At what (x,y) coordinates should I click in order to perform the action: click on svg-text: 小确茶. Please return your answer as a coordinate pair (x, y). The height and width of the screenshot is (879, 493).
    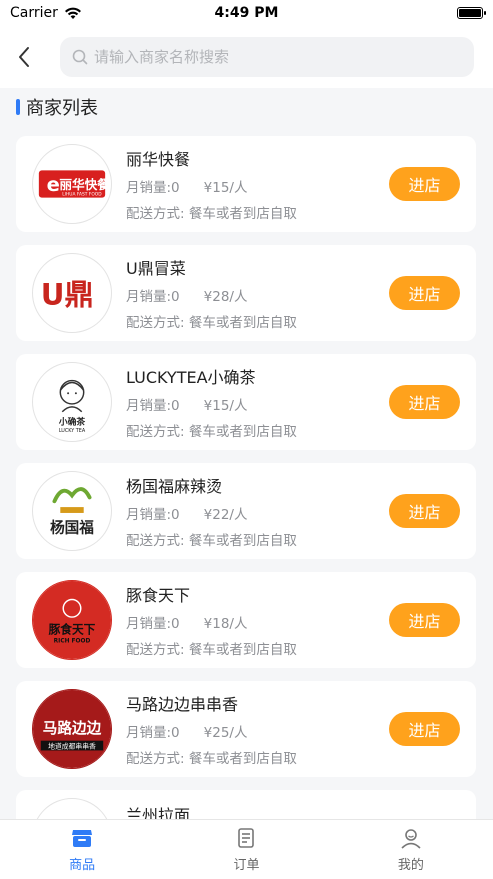
    Looking at the image, I should click on (72, 421).